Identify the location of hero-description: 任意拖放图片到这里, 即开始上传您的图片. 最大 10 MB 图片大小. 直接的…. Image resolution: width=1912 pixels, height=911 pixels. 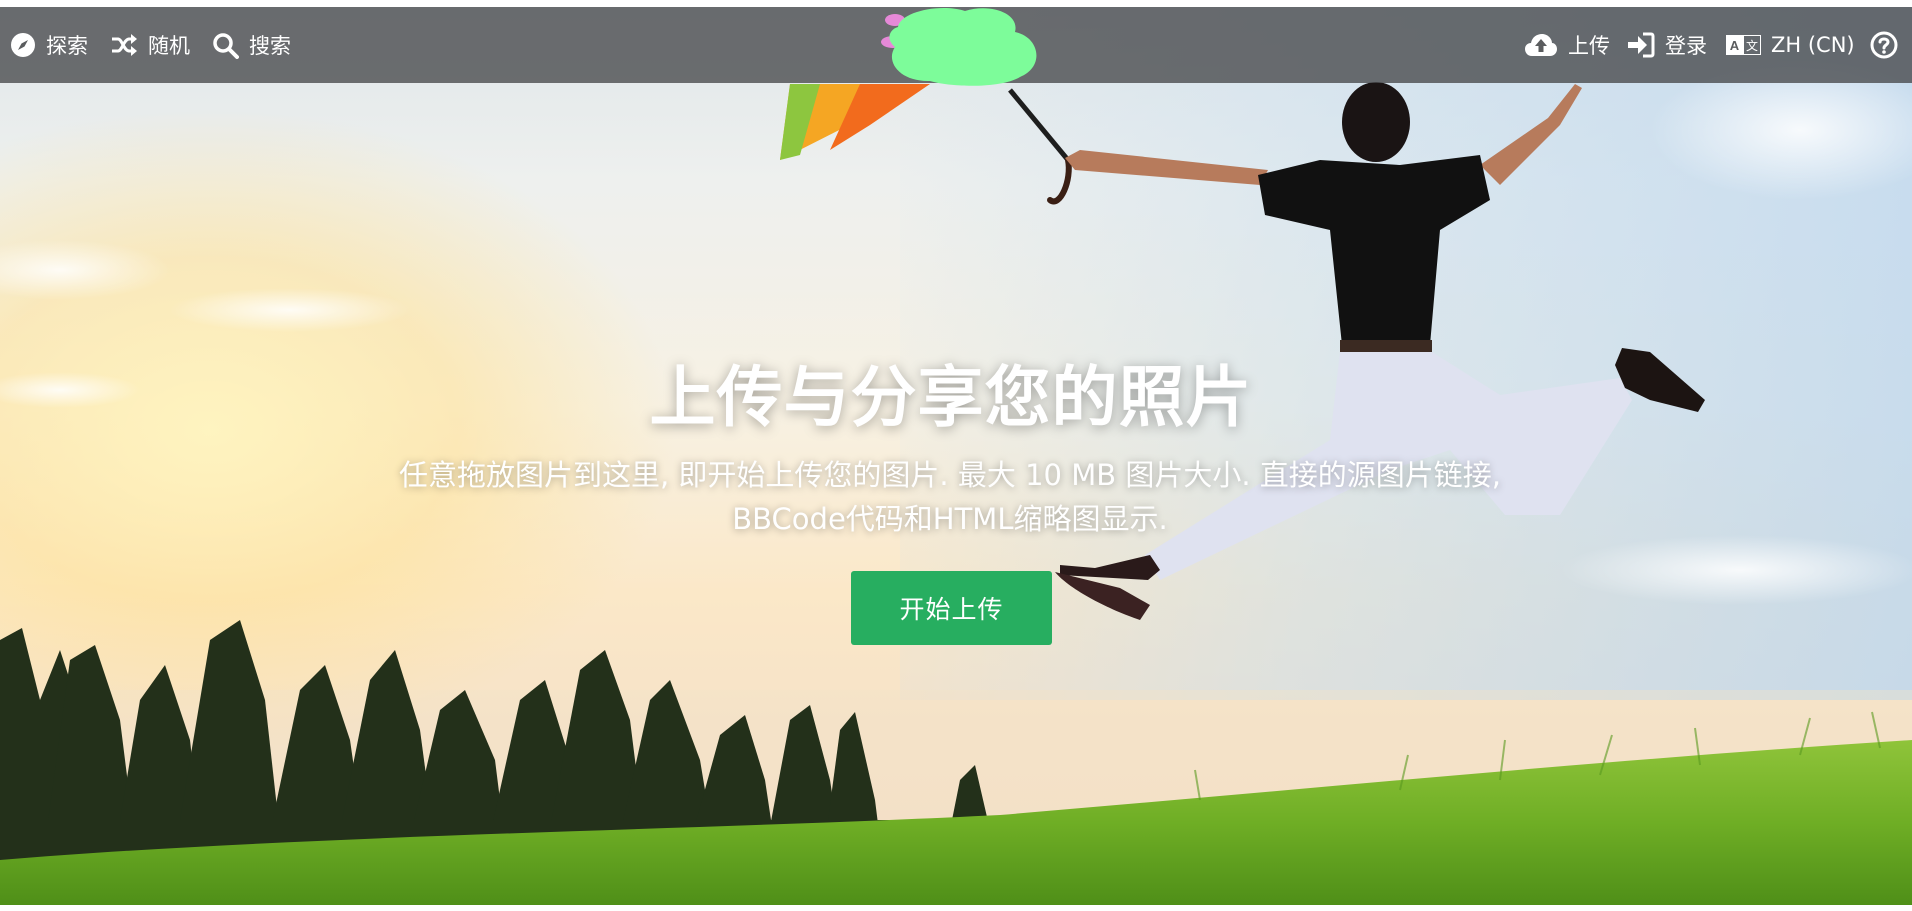
(949, 497).